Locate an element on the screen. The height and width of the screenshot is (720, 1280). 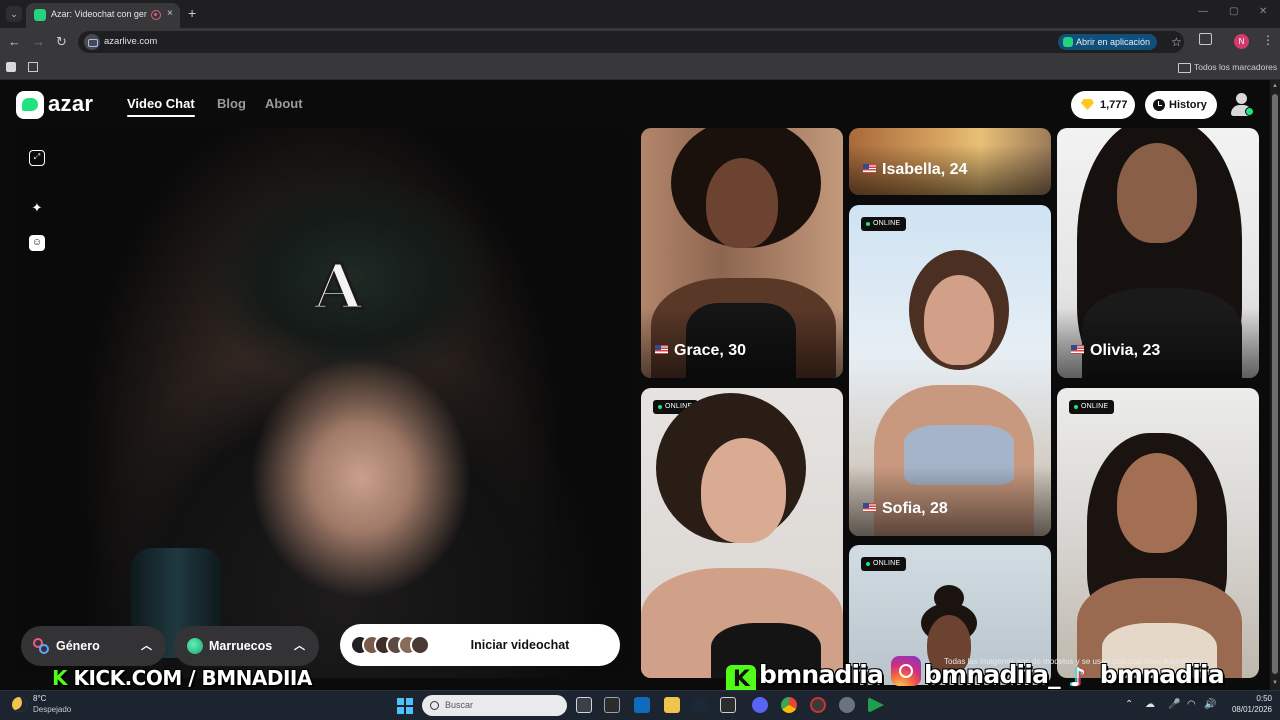
nav-blog: Blog is located at coordinates (231, 103).